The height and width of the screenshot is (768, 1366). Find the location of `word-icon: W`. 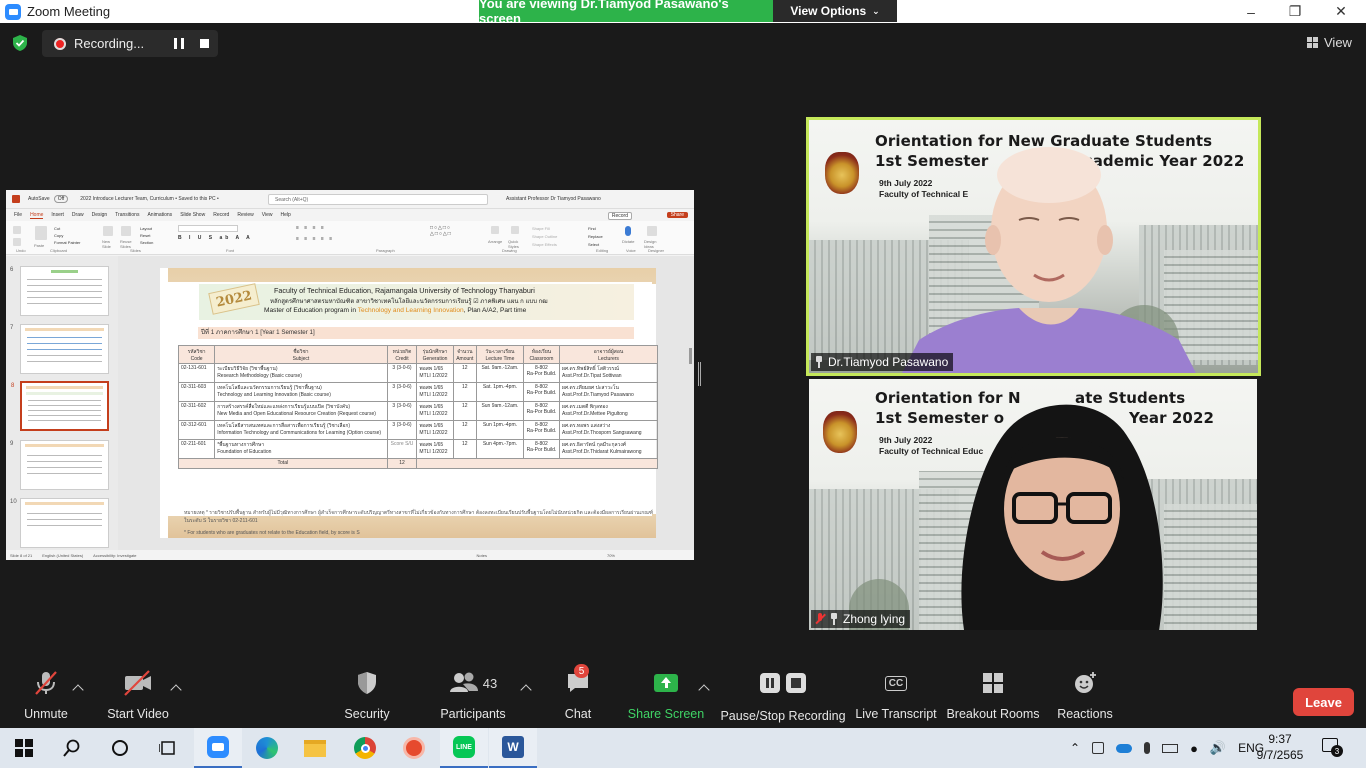

word-icon: W is located at coordinates (513, 748).